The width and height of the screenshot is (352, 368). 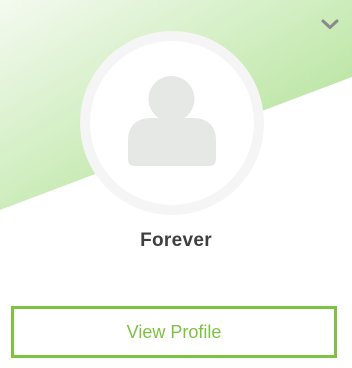 What do you see at coordinates (330, 24) in the screenshot?
I see `chevron-down-icon` at bounding box center [330, 24].